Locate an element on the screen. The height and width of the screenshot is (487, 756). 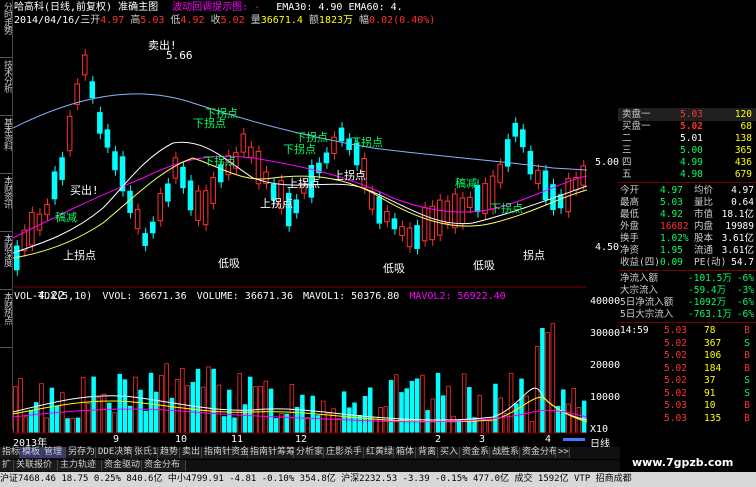
indicator-tab: 管理 is located at coordinates (54, 452).